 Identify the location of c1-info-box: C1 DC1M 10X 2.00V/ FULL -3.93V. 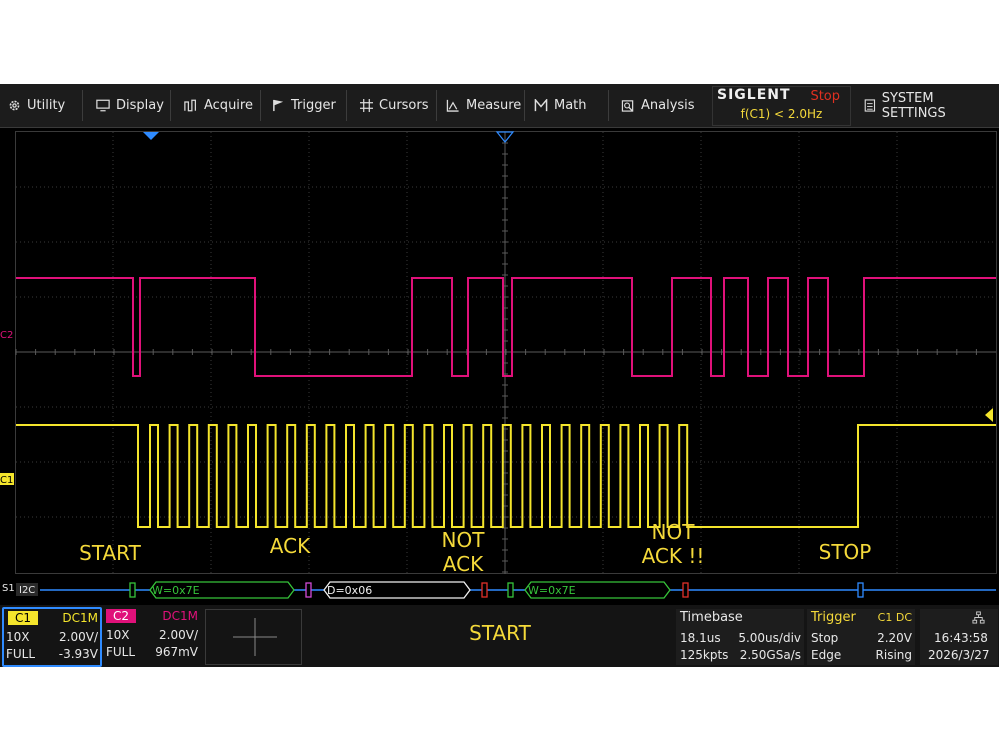
(52, 637).